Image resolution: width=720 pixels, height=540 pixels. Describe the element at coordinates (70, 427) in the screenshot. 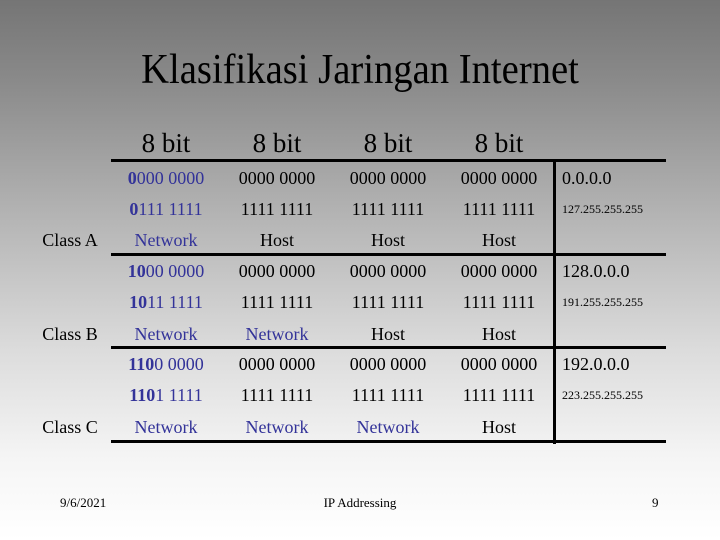

I see `class-label: Class C` at that location.